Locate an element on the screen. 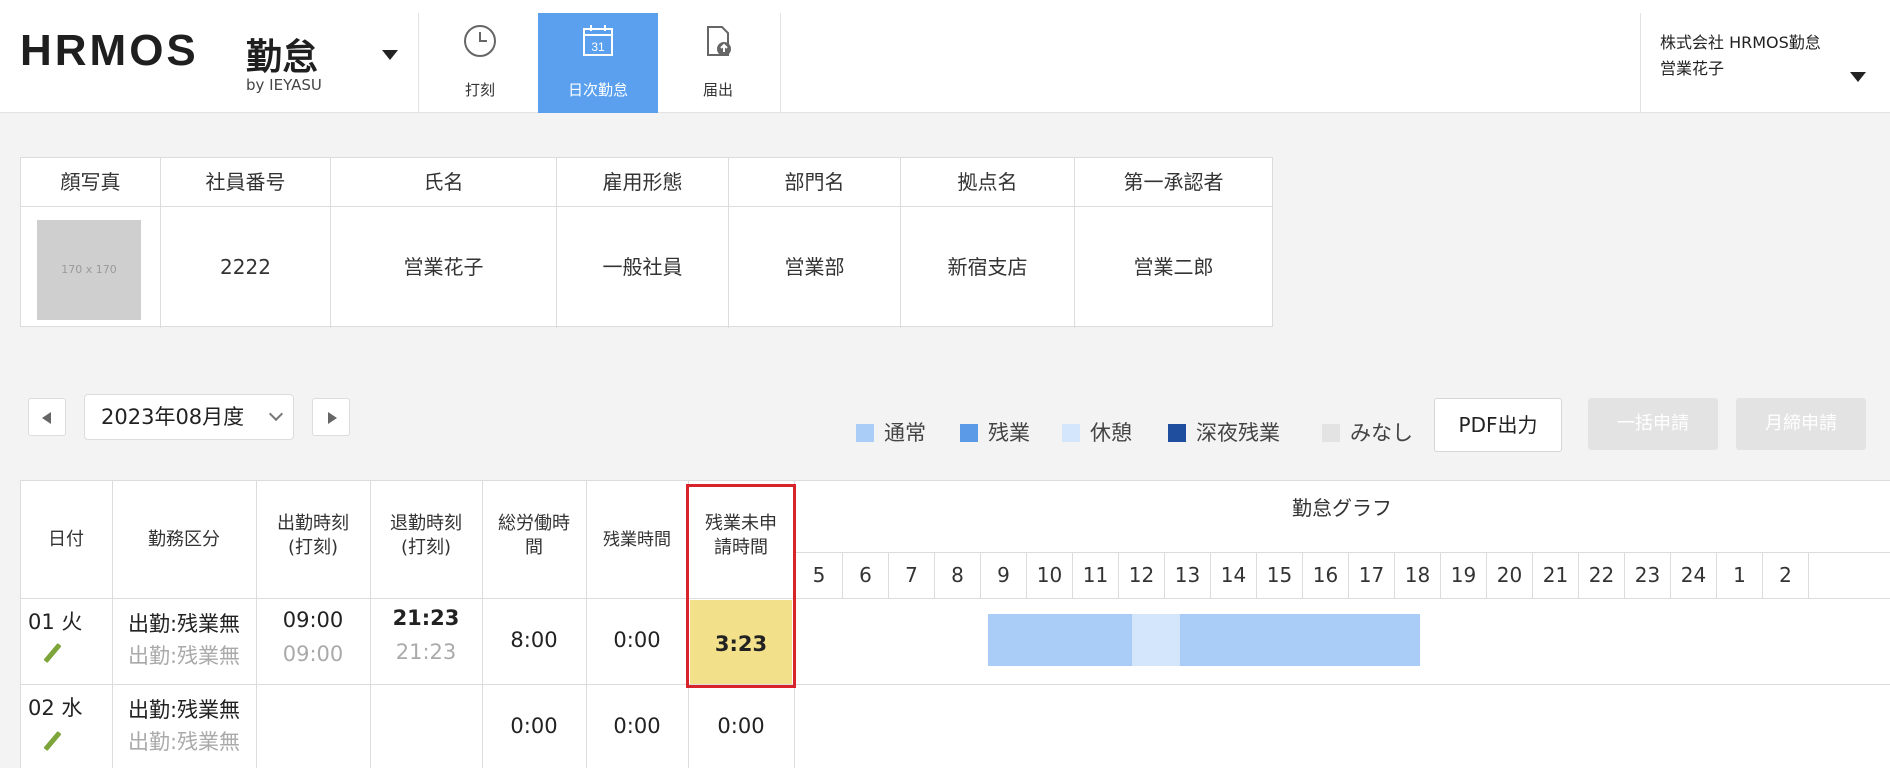 The width and height of the screenshot is (1890, 768). row-unapplied-overtime: 0:00 is located at coordinates (741, 726).